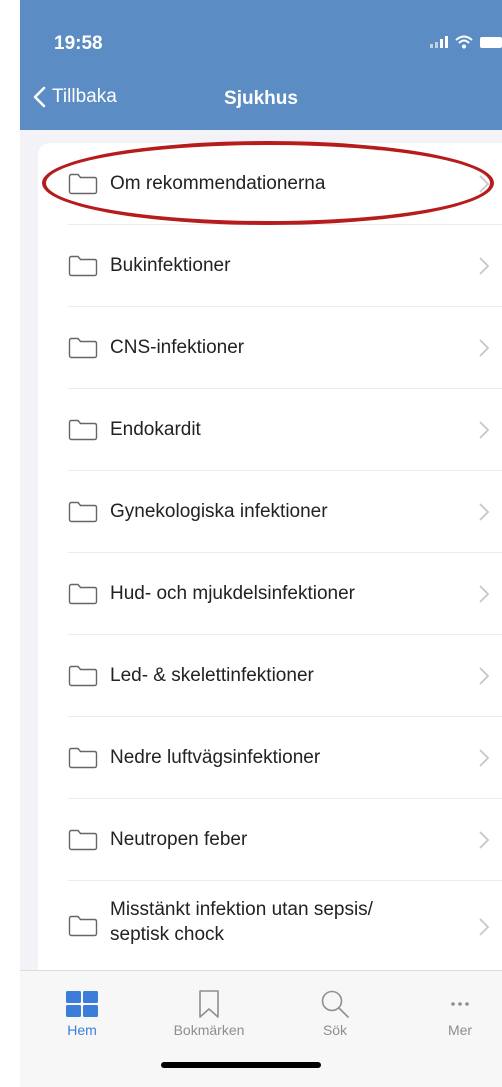 This screenshot has height=1087, width=502. I want to click on list-item-led-skelettinfektioner: Led- & skelettinfektioner, so click(270, 676).